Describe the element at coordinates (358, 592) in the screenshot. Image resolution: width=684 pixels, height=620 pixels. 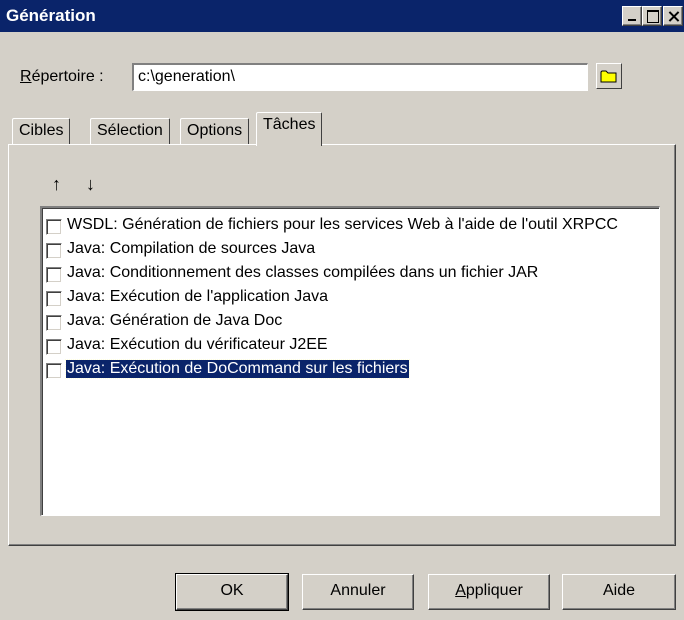
I see `cancel-button: Annuler` at that location.